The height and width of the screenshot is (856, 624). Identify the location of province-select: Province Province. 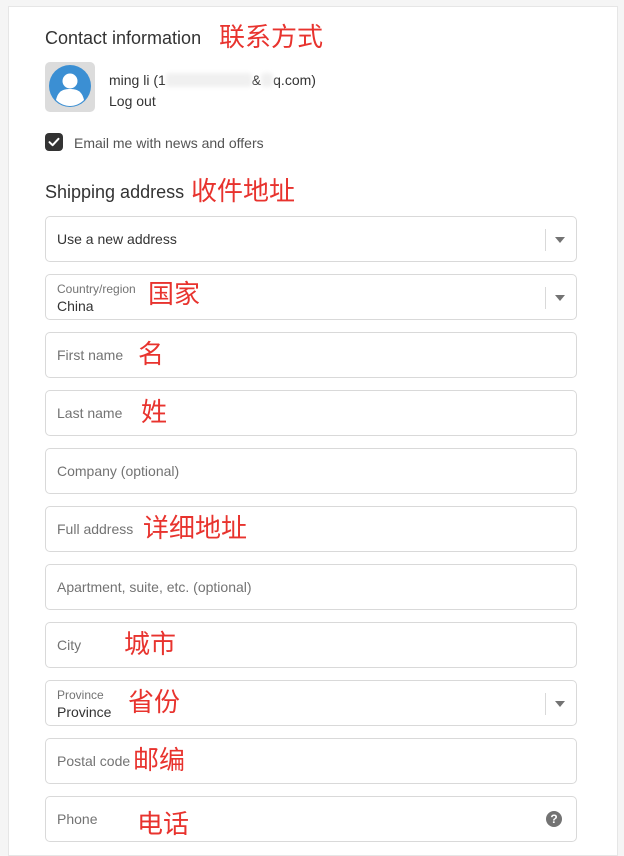
(311, 703).